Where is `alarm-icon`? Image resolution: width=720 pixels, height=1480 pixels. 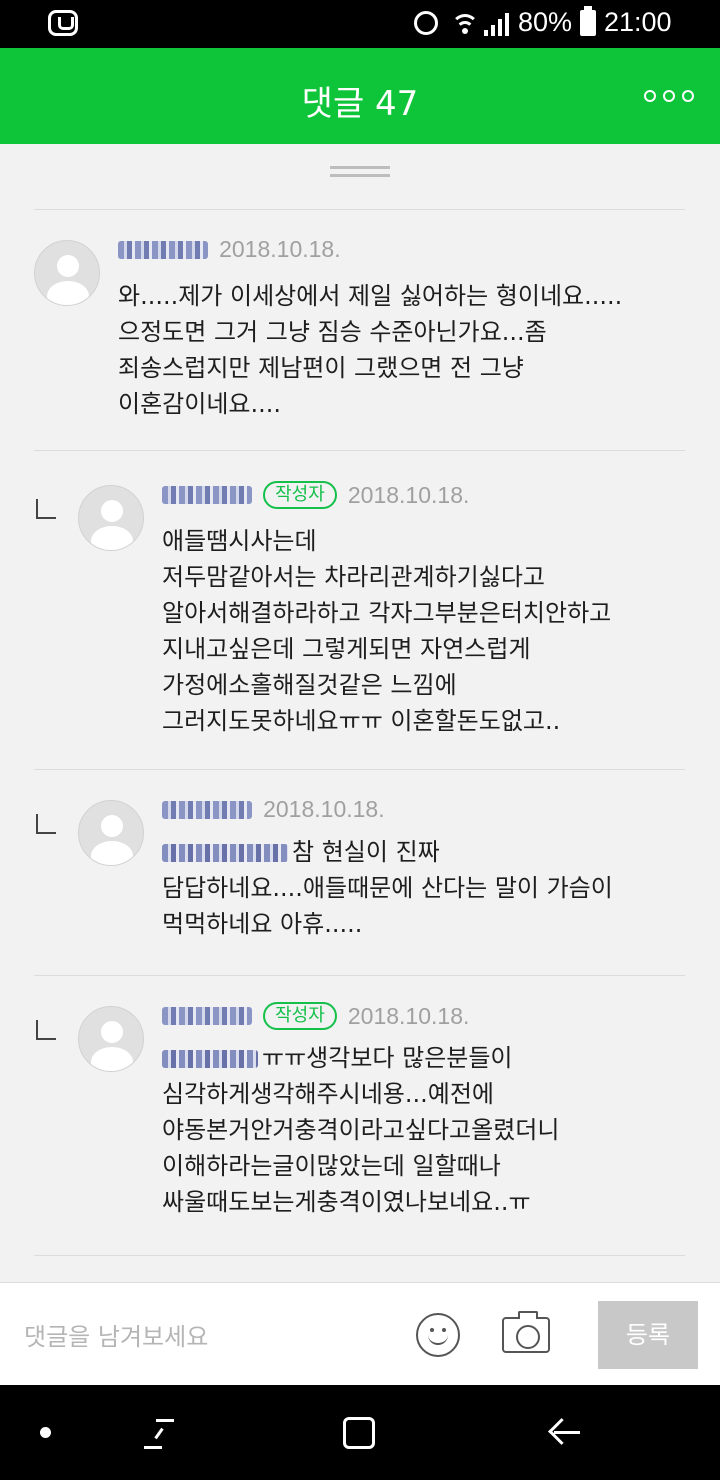 alarm-icon is located at coordinates (426, 23).